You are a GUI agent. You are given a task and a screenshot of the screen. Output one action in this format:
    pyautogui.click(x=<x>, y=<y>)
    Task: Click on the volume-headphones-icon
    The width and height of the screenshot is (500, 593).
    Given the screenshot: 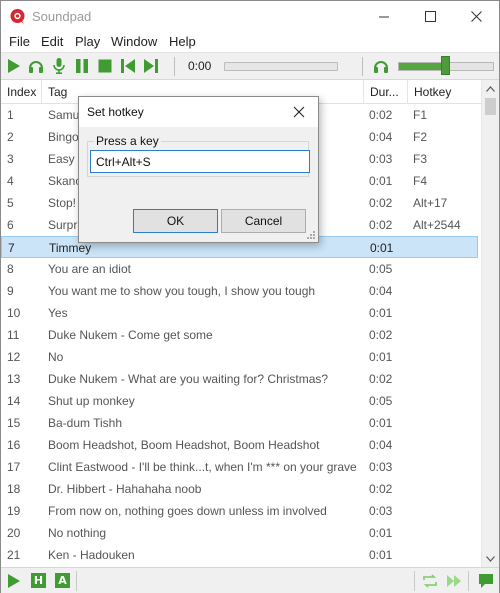 What is the action you would take?
    pyautogui.click(x=381, y=66)
    